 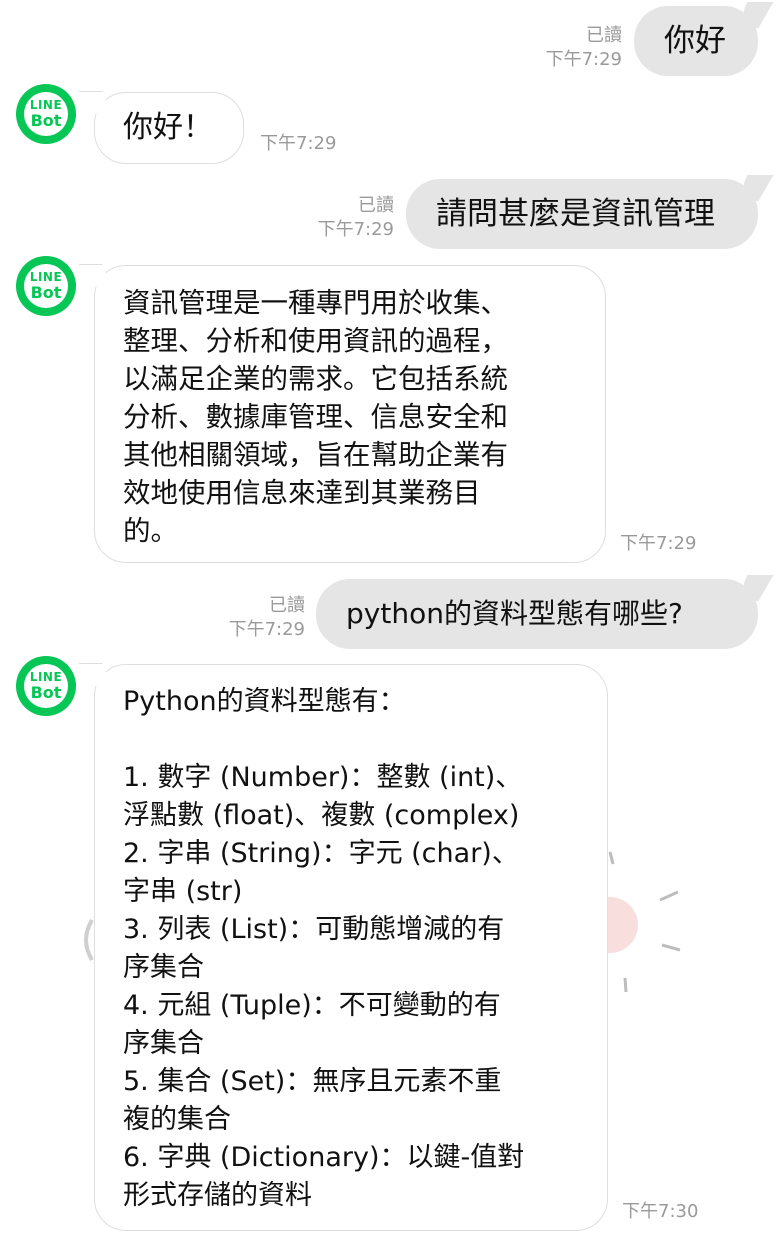 I want to click on timestamp: 下午7:30, so click(x=660, y=1211).